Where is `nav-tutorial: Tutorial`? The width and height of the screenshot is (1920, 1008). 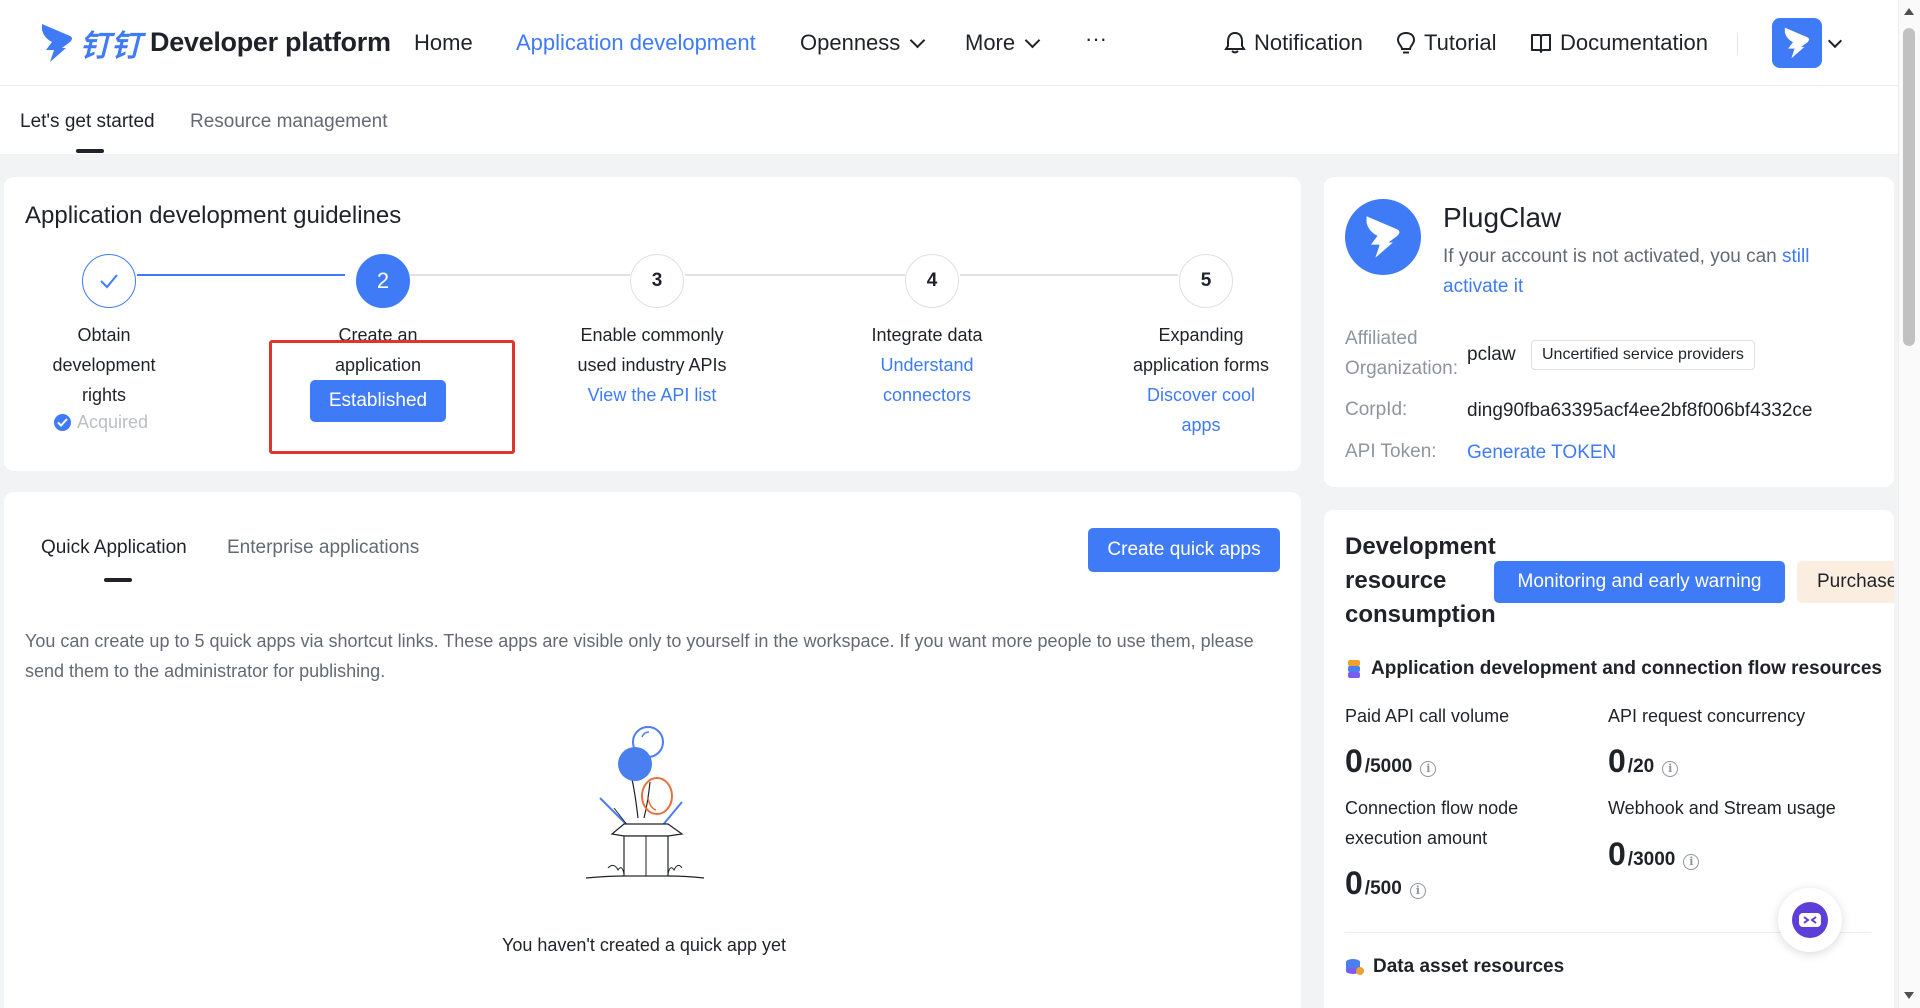
nav-tutorial: Tutorial is located at coordinates (1446, 43).